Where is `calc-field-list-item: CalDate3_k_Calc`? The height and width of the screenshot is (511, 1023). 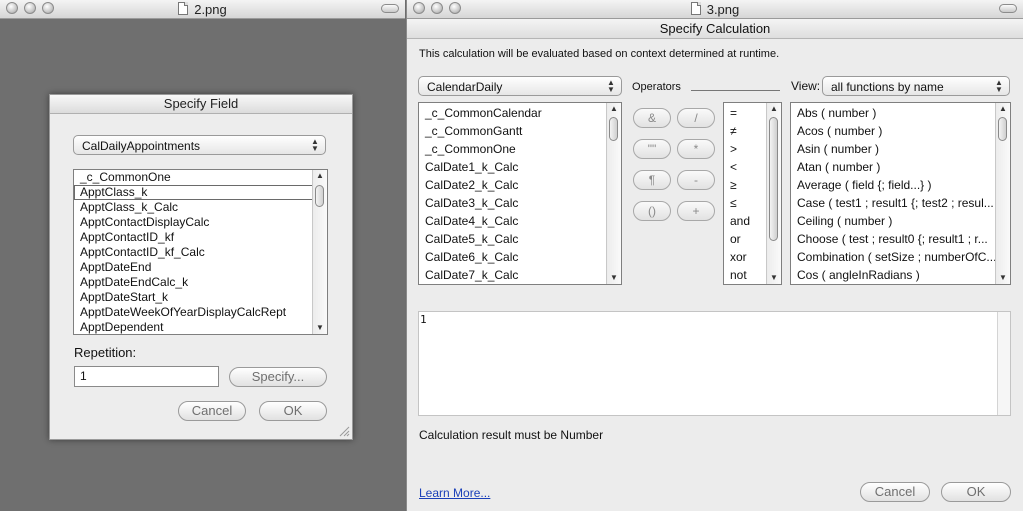 calc-field-list-item: CalDate3_k_Calc is located at coordinates (520, 203).